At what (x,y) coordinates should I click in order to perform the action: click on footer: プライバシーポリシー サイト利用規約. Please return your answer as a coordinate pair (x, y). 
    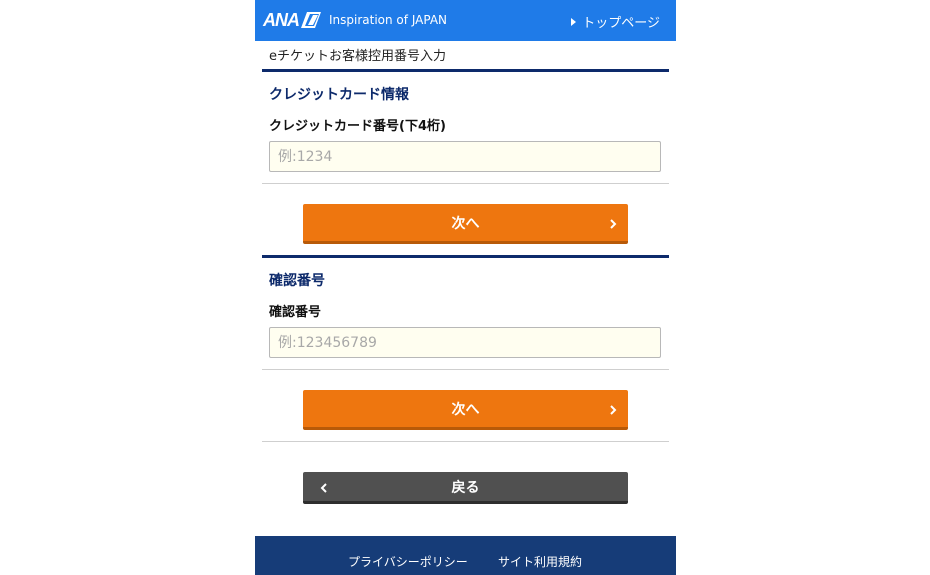
    Looking at the image, I should click on (465, 555).